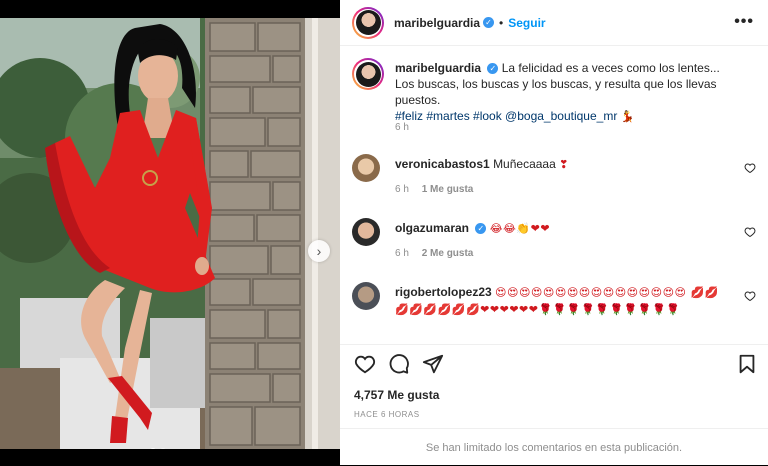 The height and width of the screenshot is (466, 768). What do you see at coordinates (747, 364) in the screenshot?
I see `save-icon` at bounding box center [747, 364].